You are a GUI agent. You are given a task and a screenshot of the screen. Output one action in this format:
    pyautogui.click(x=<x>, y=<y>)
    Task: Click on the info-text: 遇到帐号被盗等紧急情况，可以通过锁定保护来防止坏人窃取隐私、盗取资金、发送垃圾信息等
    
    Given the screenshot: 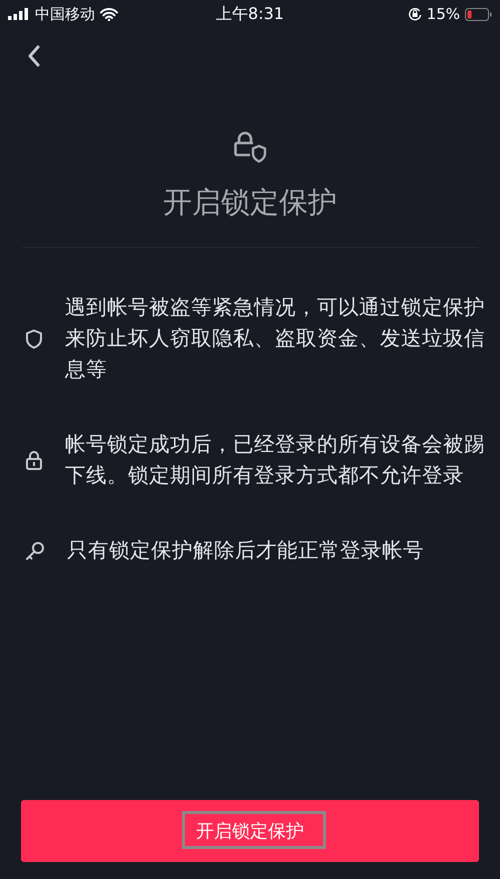 What is the action you would take?
    pyautogui.click(x=275, y=338)
    